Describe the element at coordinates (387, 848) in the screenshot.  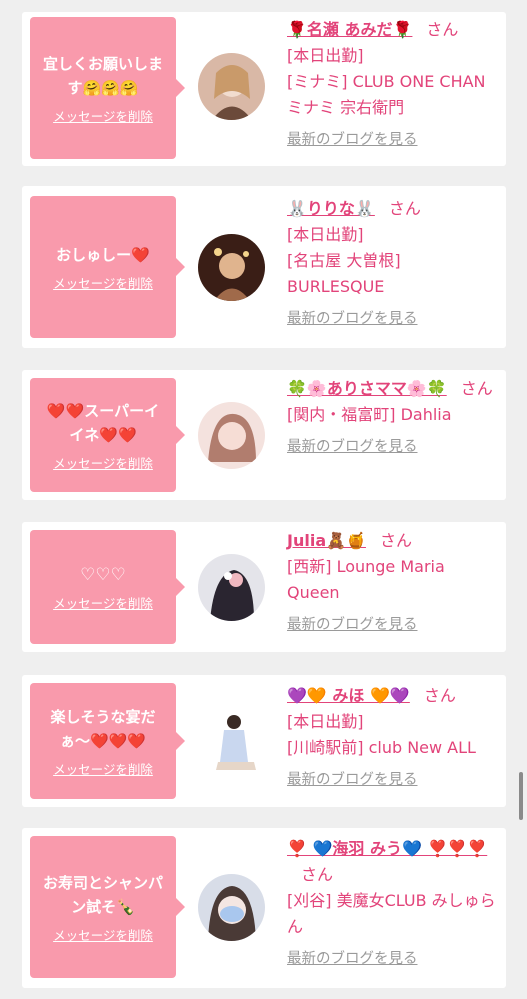
I see `profile-name-link: ❣️ 💙海羽 みう💙 ❣️❣️❣️` at that location.